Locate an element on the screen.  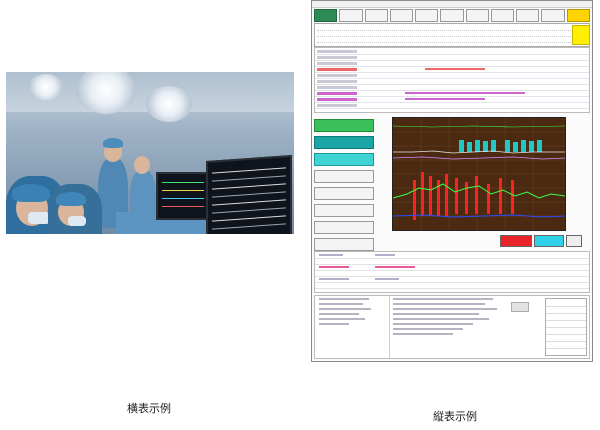
chart-control-row is located at coordinates (487, 241).